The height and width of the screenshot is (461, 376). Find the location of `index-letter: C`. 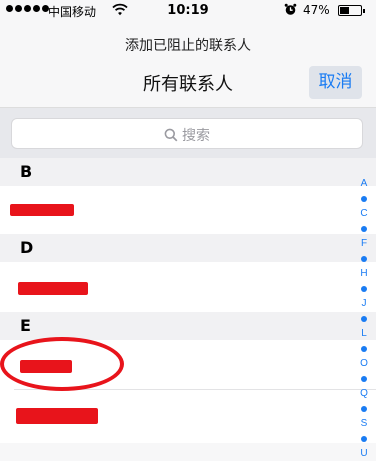

index-letter: C is located at coordinates (364, 213).